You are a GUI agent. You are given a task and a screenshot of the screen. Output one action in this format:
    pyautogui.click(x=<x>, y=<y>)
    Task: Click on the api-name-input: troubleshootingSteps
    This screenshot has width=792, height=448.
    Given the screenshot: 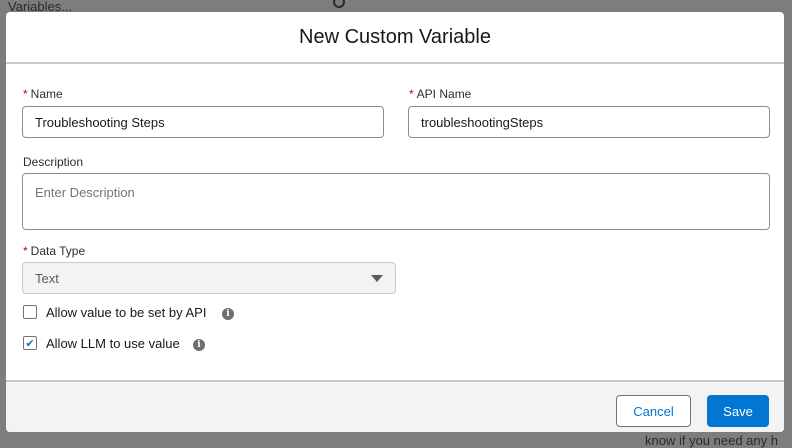 What is the action you would take?
    pyautogui.click(x=589, y=122)
    